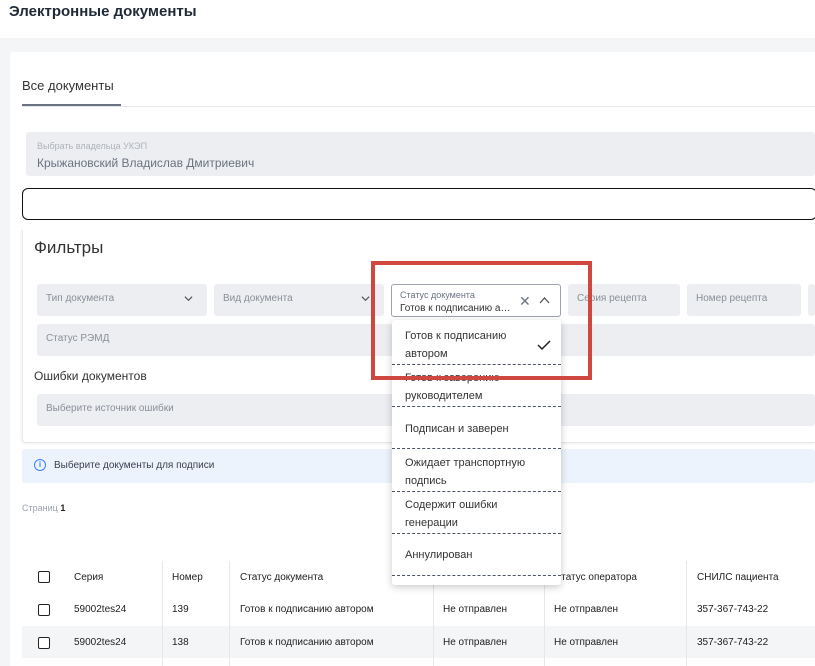  Describe the element at coordinates (78, 338) in the screenshot. I see `remd-status-placeholder: Статус РЭМД` at that location.